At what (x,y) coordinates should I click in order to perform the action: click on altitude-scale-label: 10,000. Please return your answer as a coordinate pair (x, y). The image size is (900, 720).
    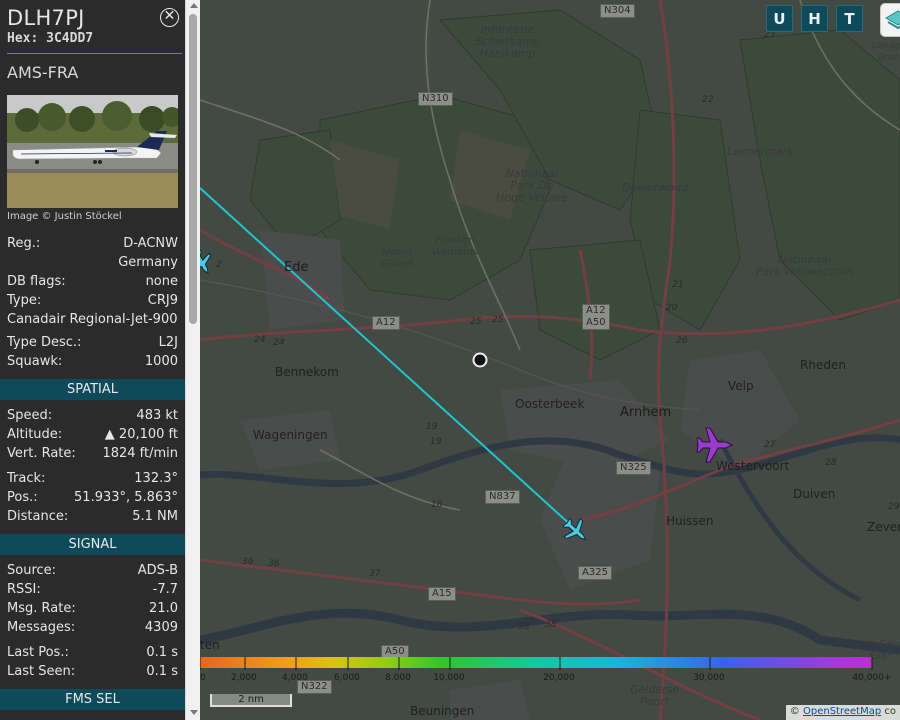
    Looking at the image, I should click on (449, 678).